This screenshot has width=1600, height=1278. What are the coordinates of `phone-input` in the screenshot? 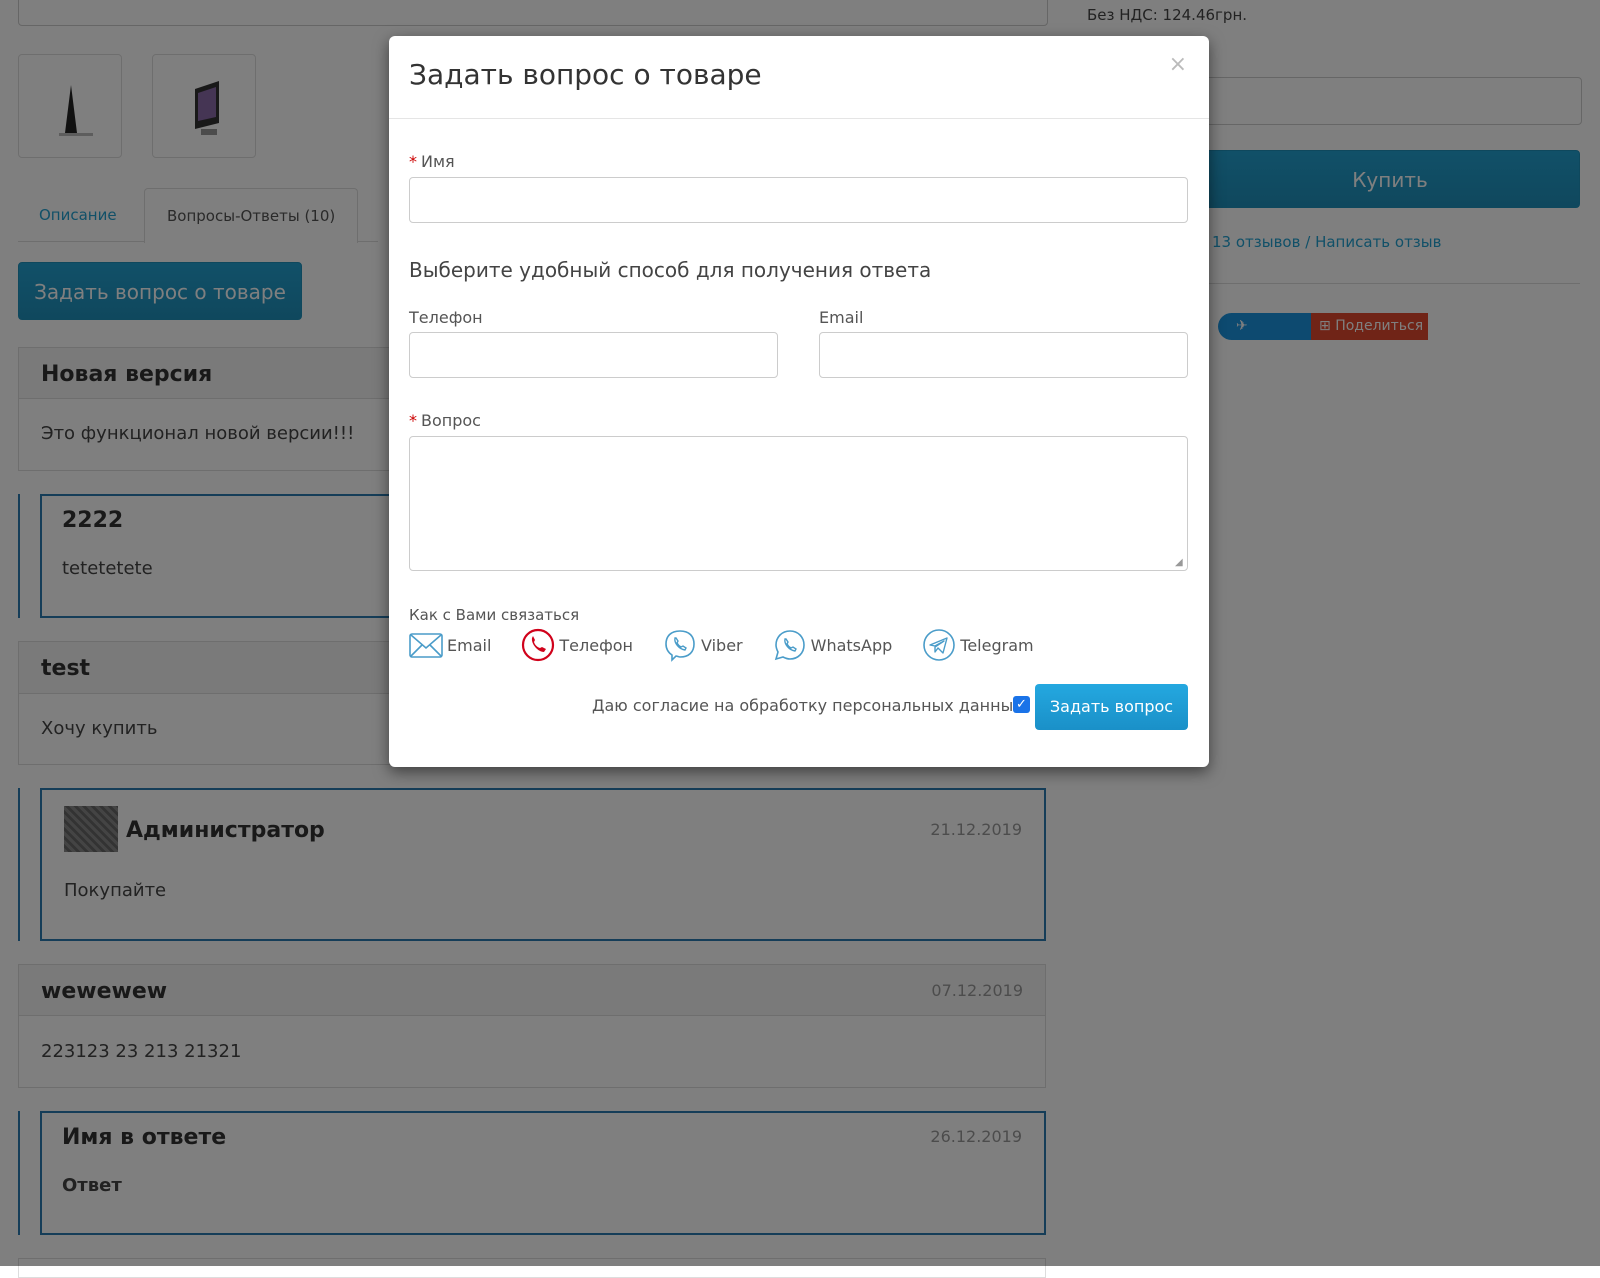 It's located at (593, 355).